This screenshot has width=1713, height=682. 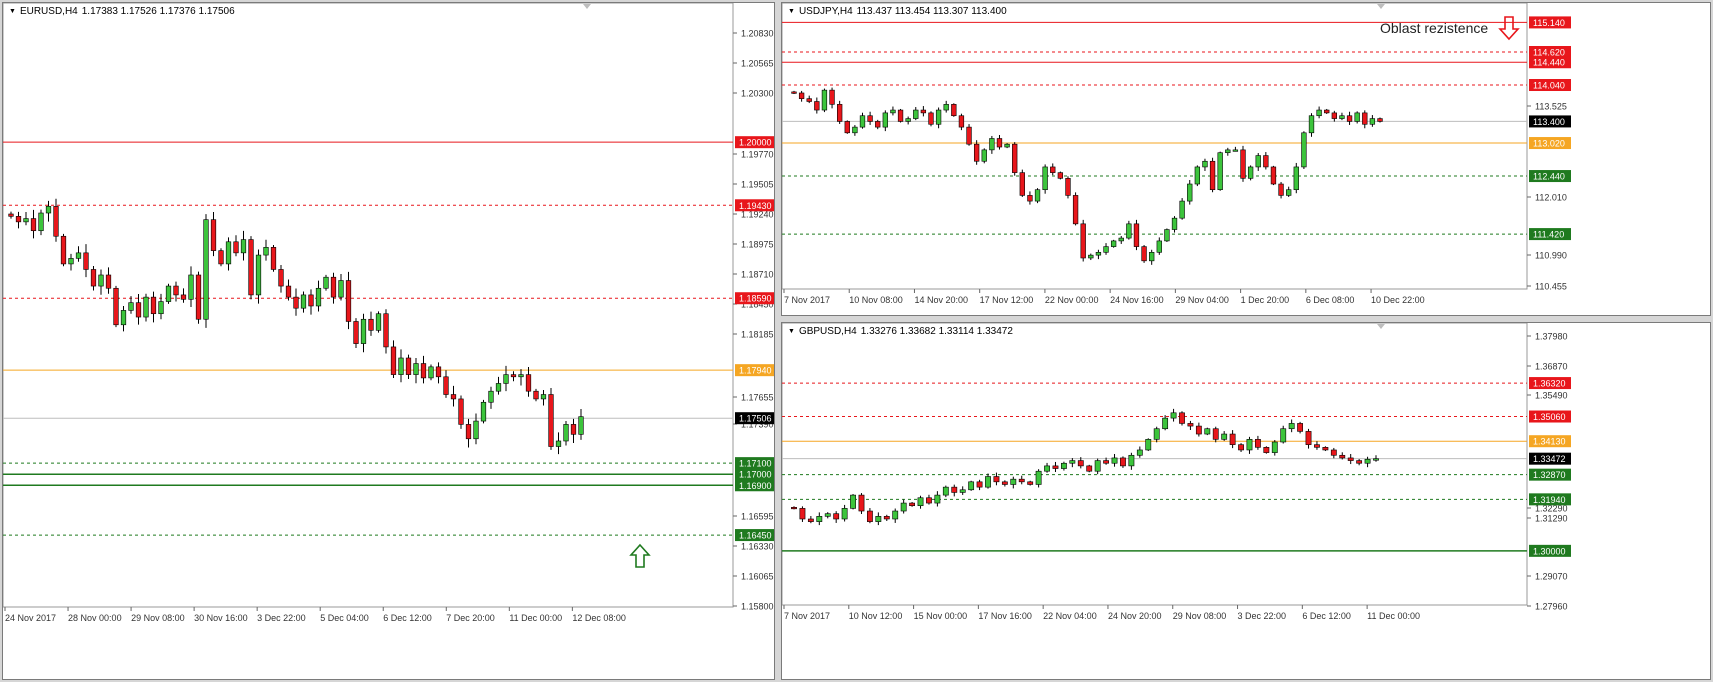 What do you see at coordinates (1549, 459) in the screenshot?
I see `level-tag-label: 1.33472` at bounding box center [1549, 459].